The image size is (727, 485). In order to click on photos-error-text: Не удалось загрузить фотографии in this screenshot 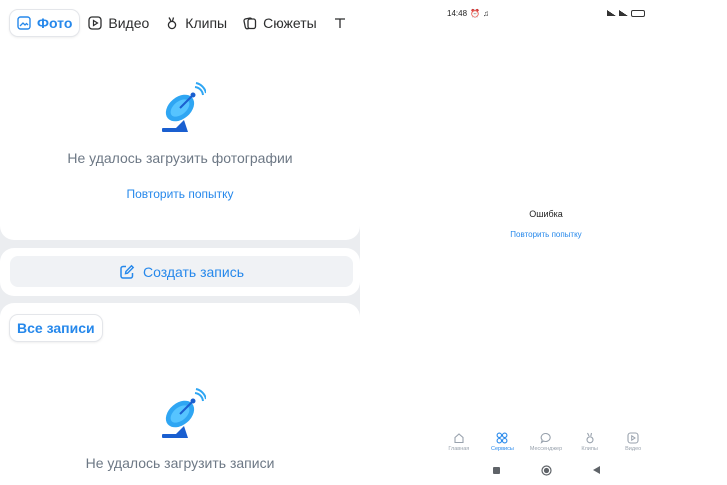, I will do `click(180, 158)`.